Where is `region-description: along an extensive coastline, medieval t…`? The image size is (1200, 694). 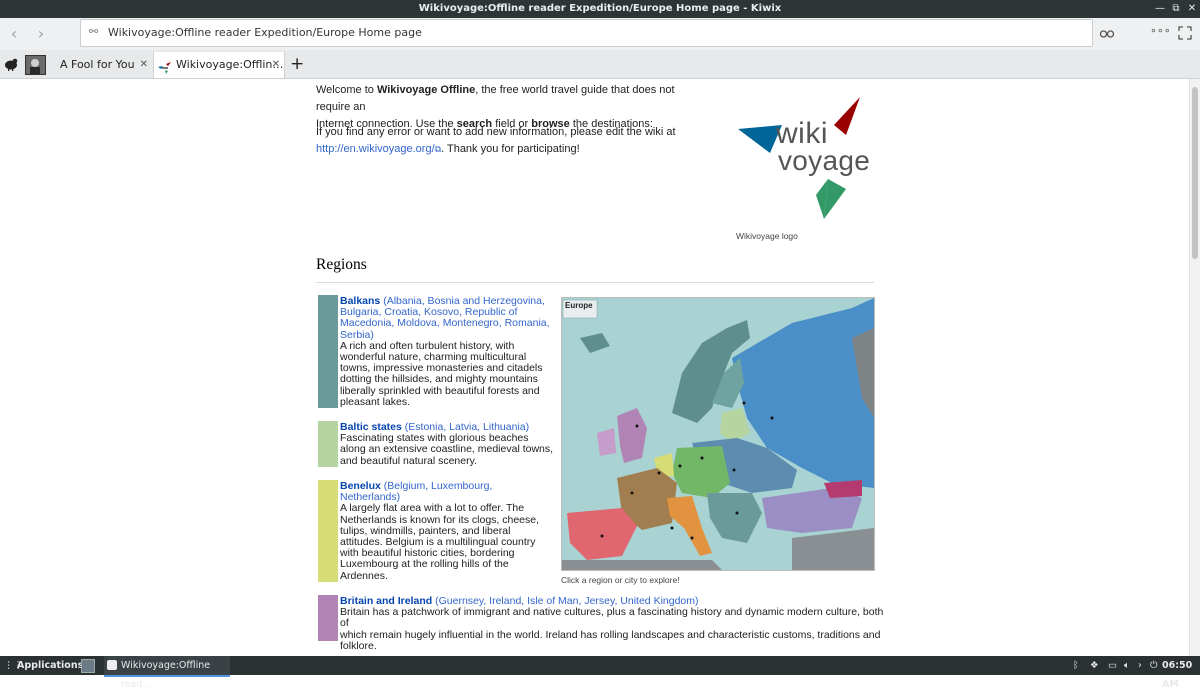 region-description: along an extensive coastline, medieval t… is located at coordinates (447, 449).